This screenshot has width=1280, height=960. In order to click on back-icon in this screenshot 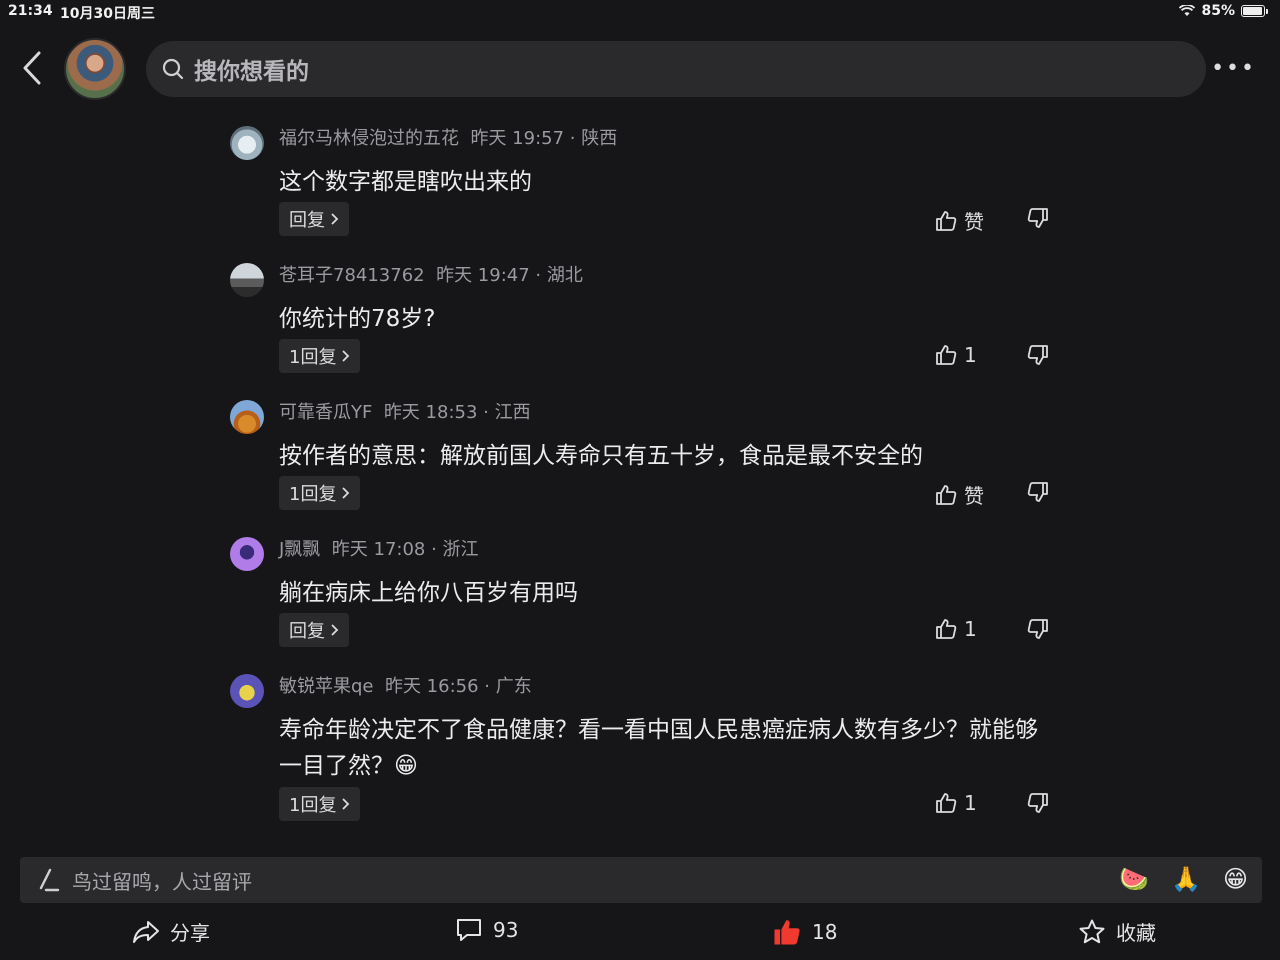, I will do `click(32, 68)`.